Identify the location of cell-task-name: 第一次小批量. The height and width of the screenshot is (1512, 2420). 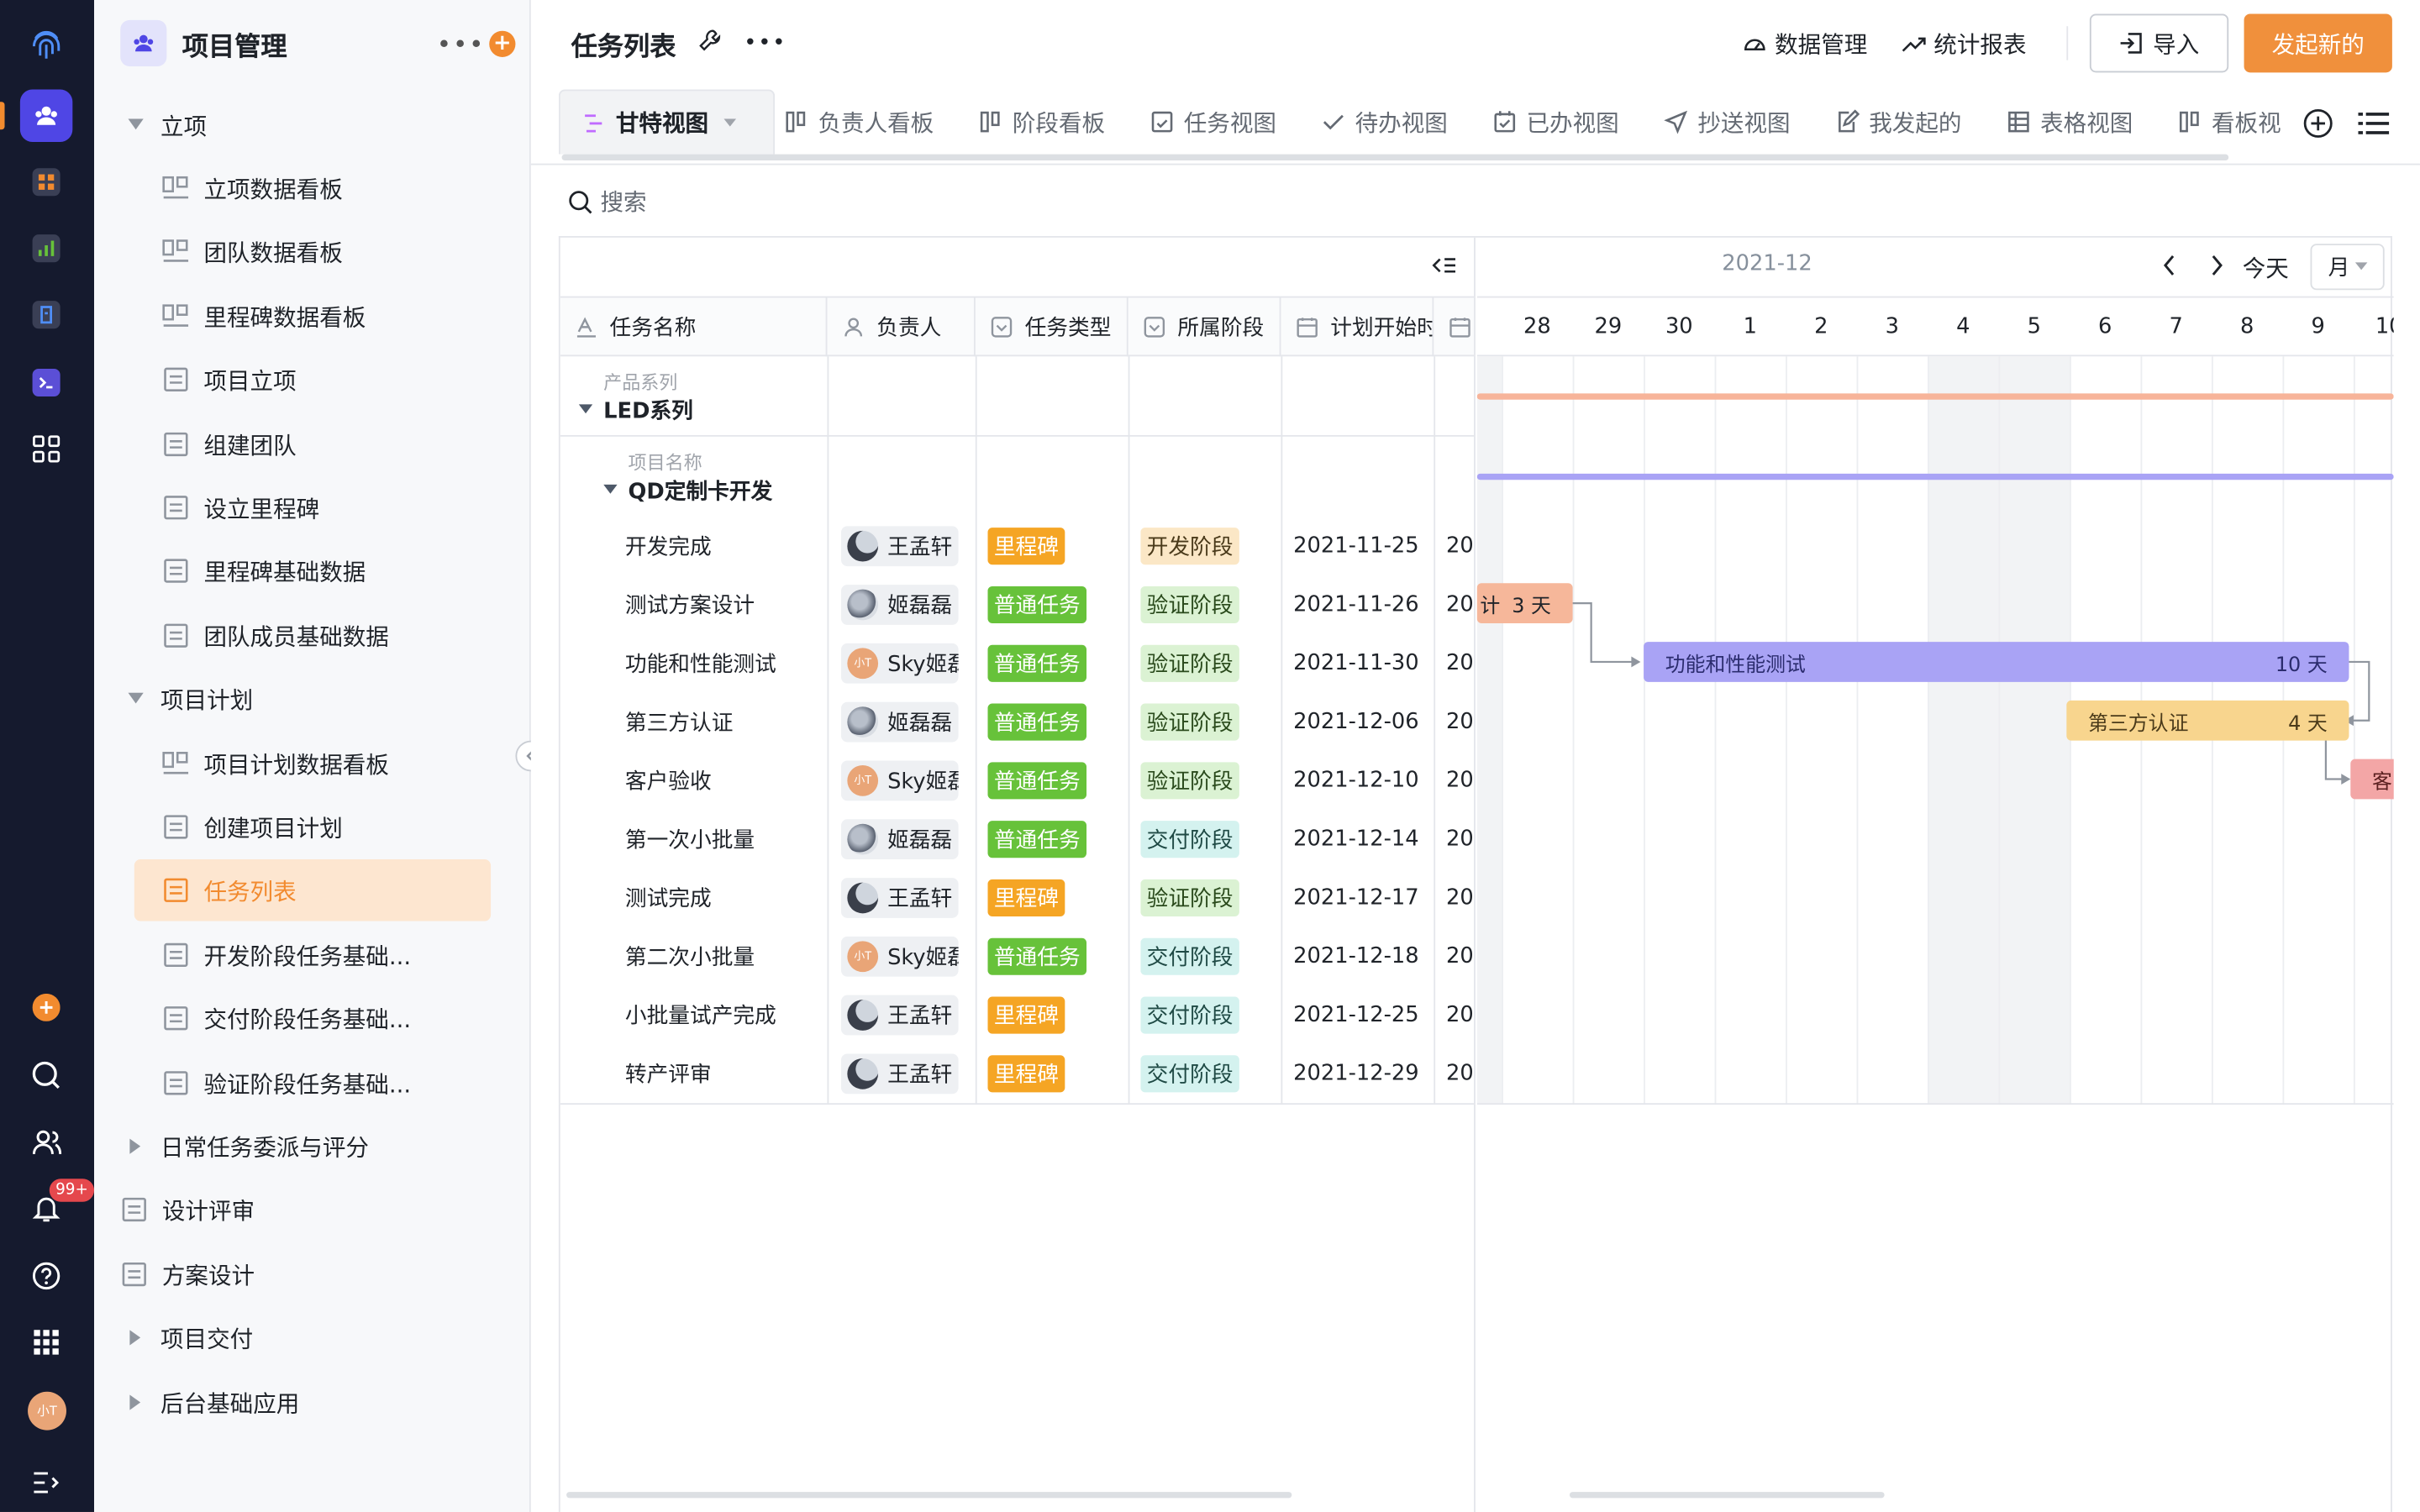
(724, 839).